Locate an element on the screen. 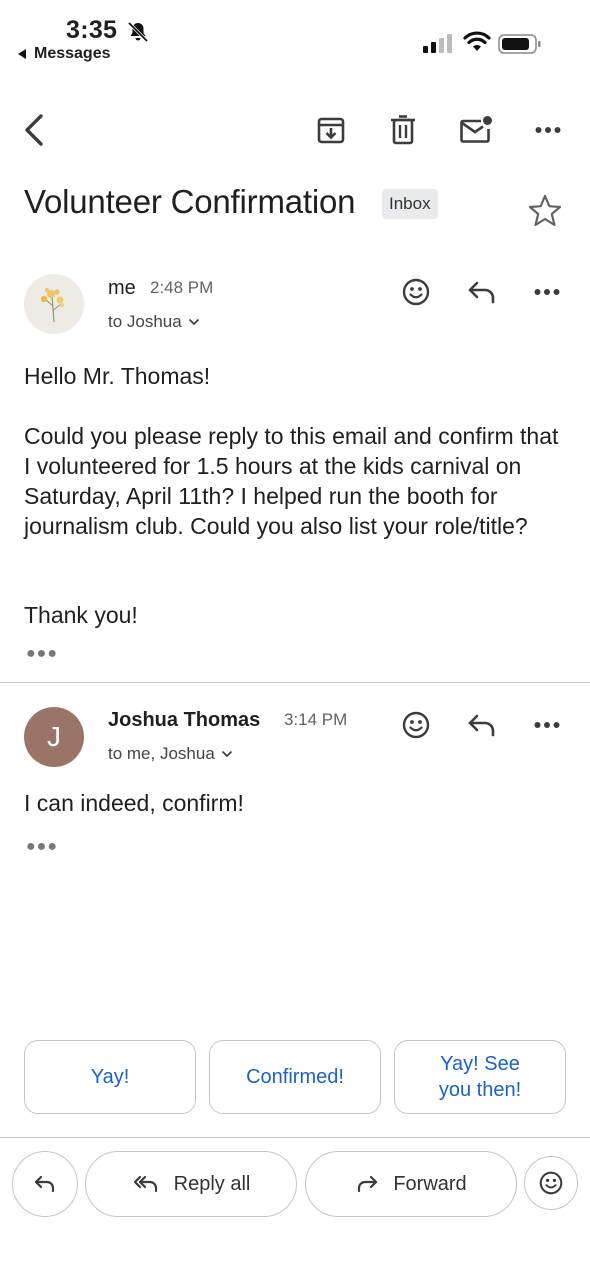 The width and height of the screenshot is (590, 1280). trash-icon is located at coordinates (403, 130).